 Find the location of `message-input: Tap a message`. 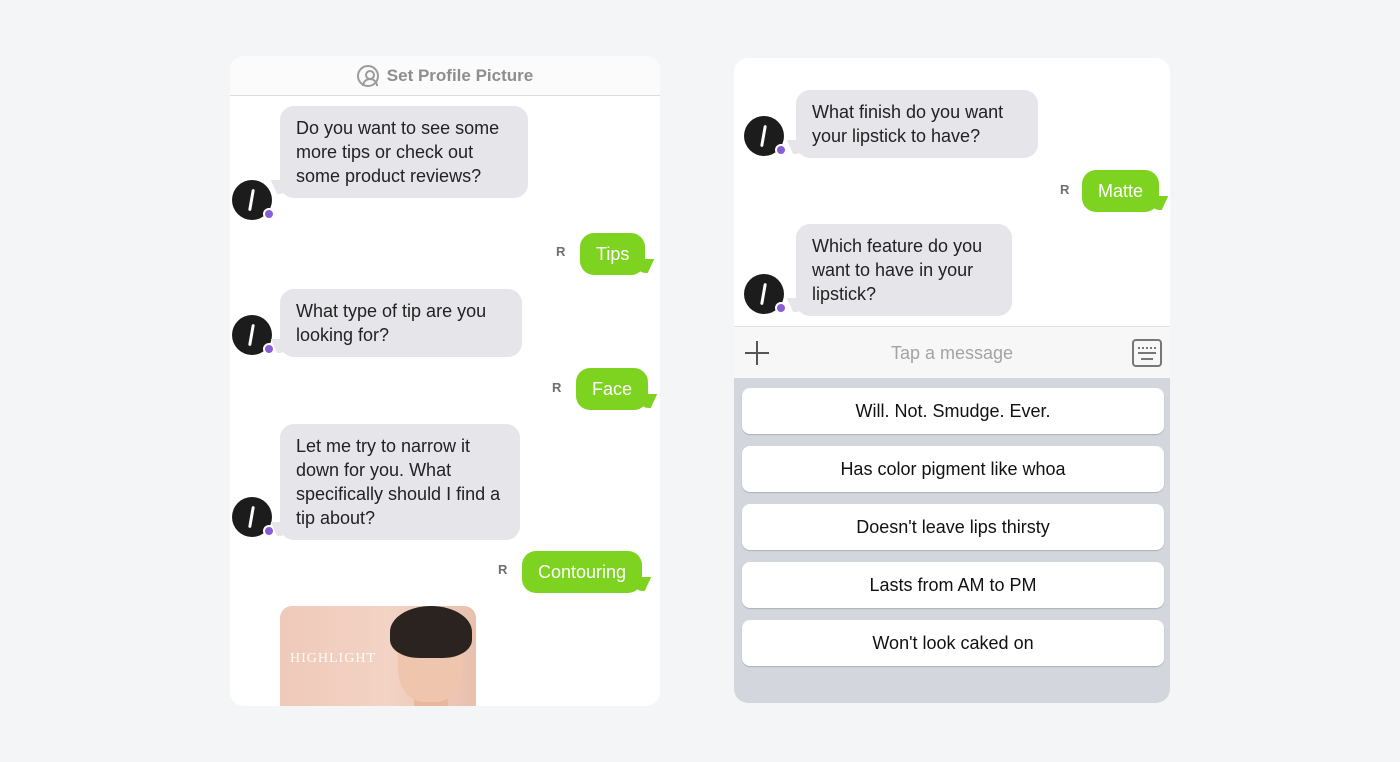

message-input: Tap a message is located at coordinates (952, 353).